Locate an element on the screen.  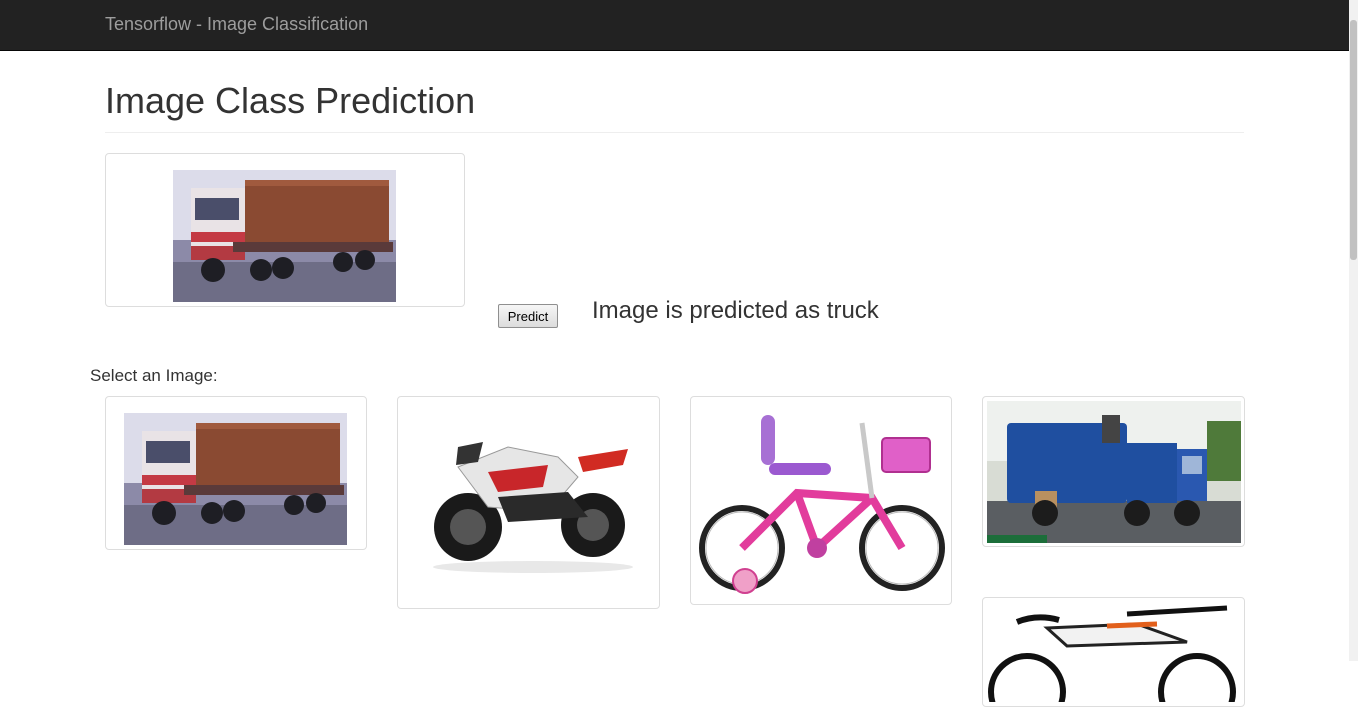
scrollbar-thumb is located at coordinates (1353, 140).